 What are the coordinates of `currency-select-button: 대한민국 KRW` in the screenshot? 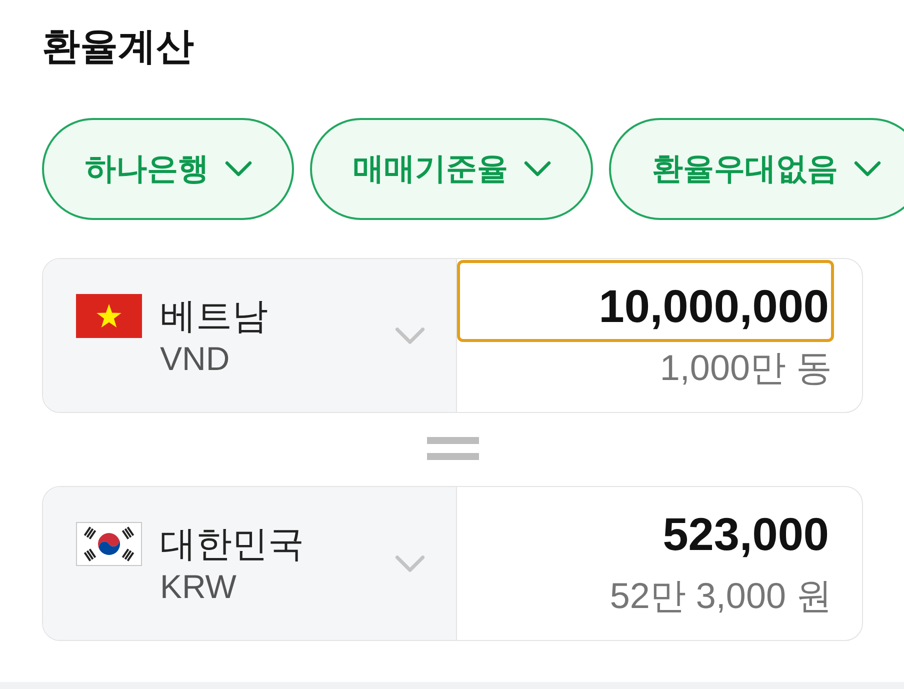 It's located at (250, 563).